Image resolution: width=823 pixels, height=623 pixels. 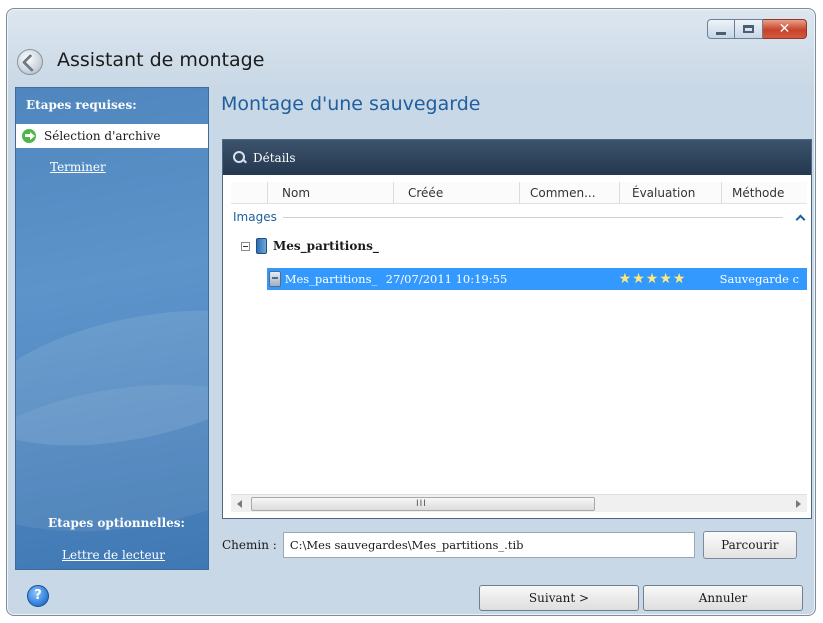 I want to click on column-header-name: Nom, so click(x=330, y=193).